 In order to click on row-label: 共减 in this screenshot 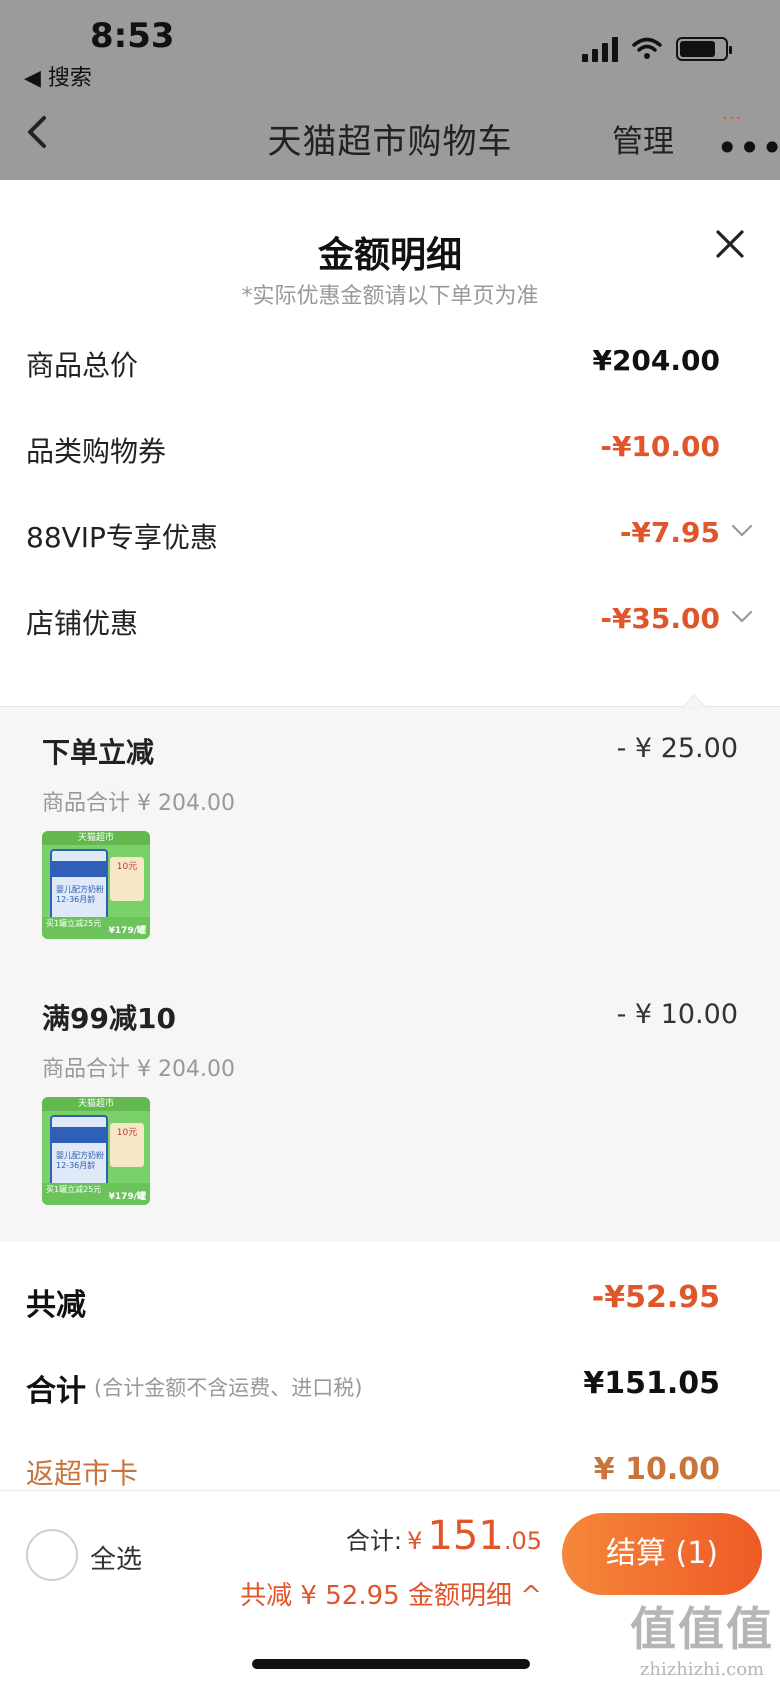, I will do `click(56, 1305)`.